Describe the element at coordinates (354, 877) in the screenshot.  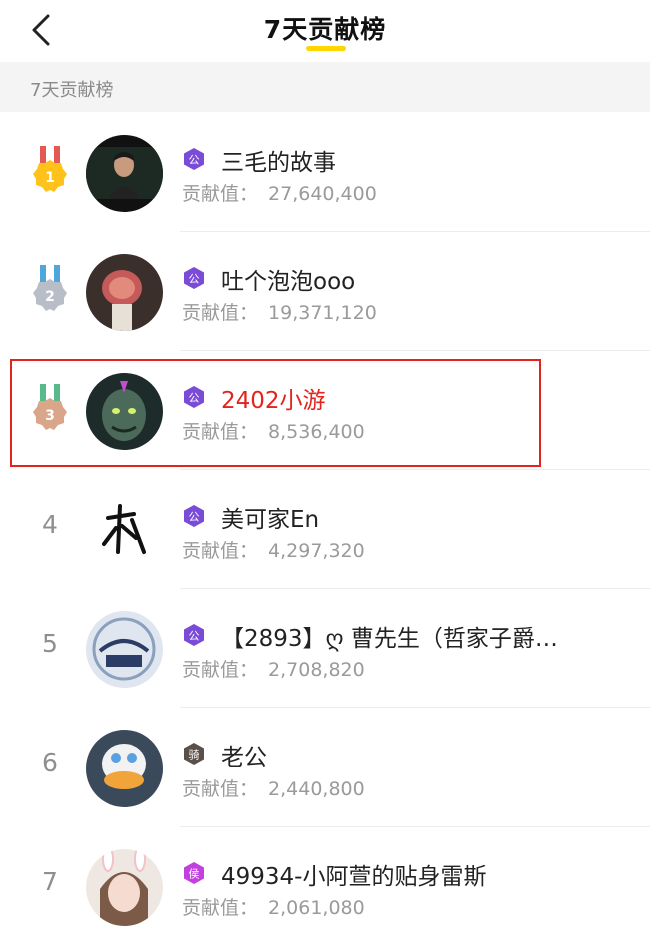
I see `user-name: 49934-小阿萱的贴身雷斯` at that location.